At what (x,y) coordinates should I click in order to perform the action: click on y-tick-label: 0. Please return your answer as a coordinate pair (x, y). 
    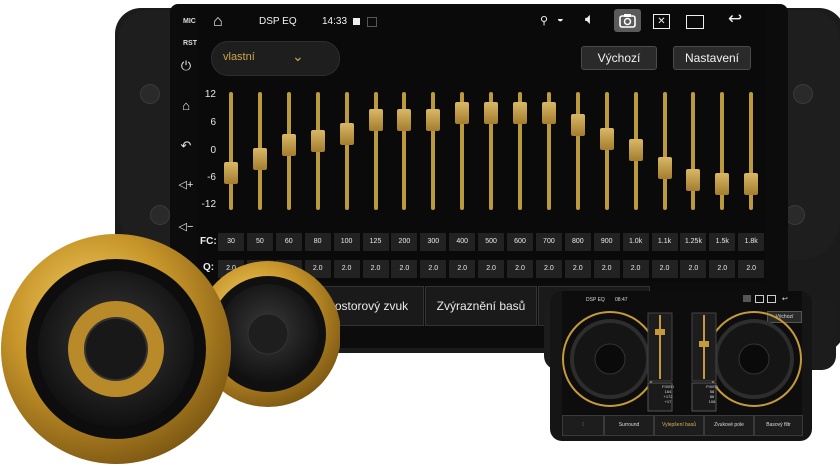
    Looking at the image, I should click on (213, 150).